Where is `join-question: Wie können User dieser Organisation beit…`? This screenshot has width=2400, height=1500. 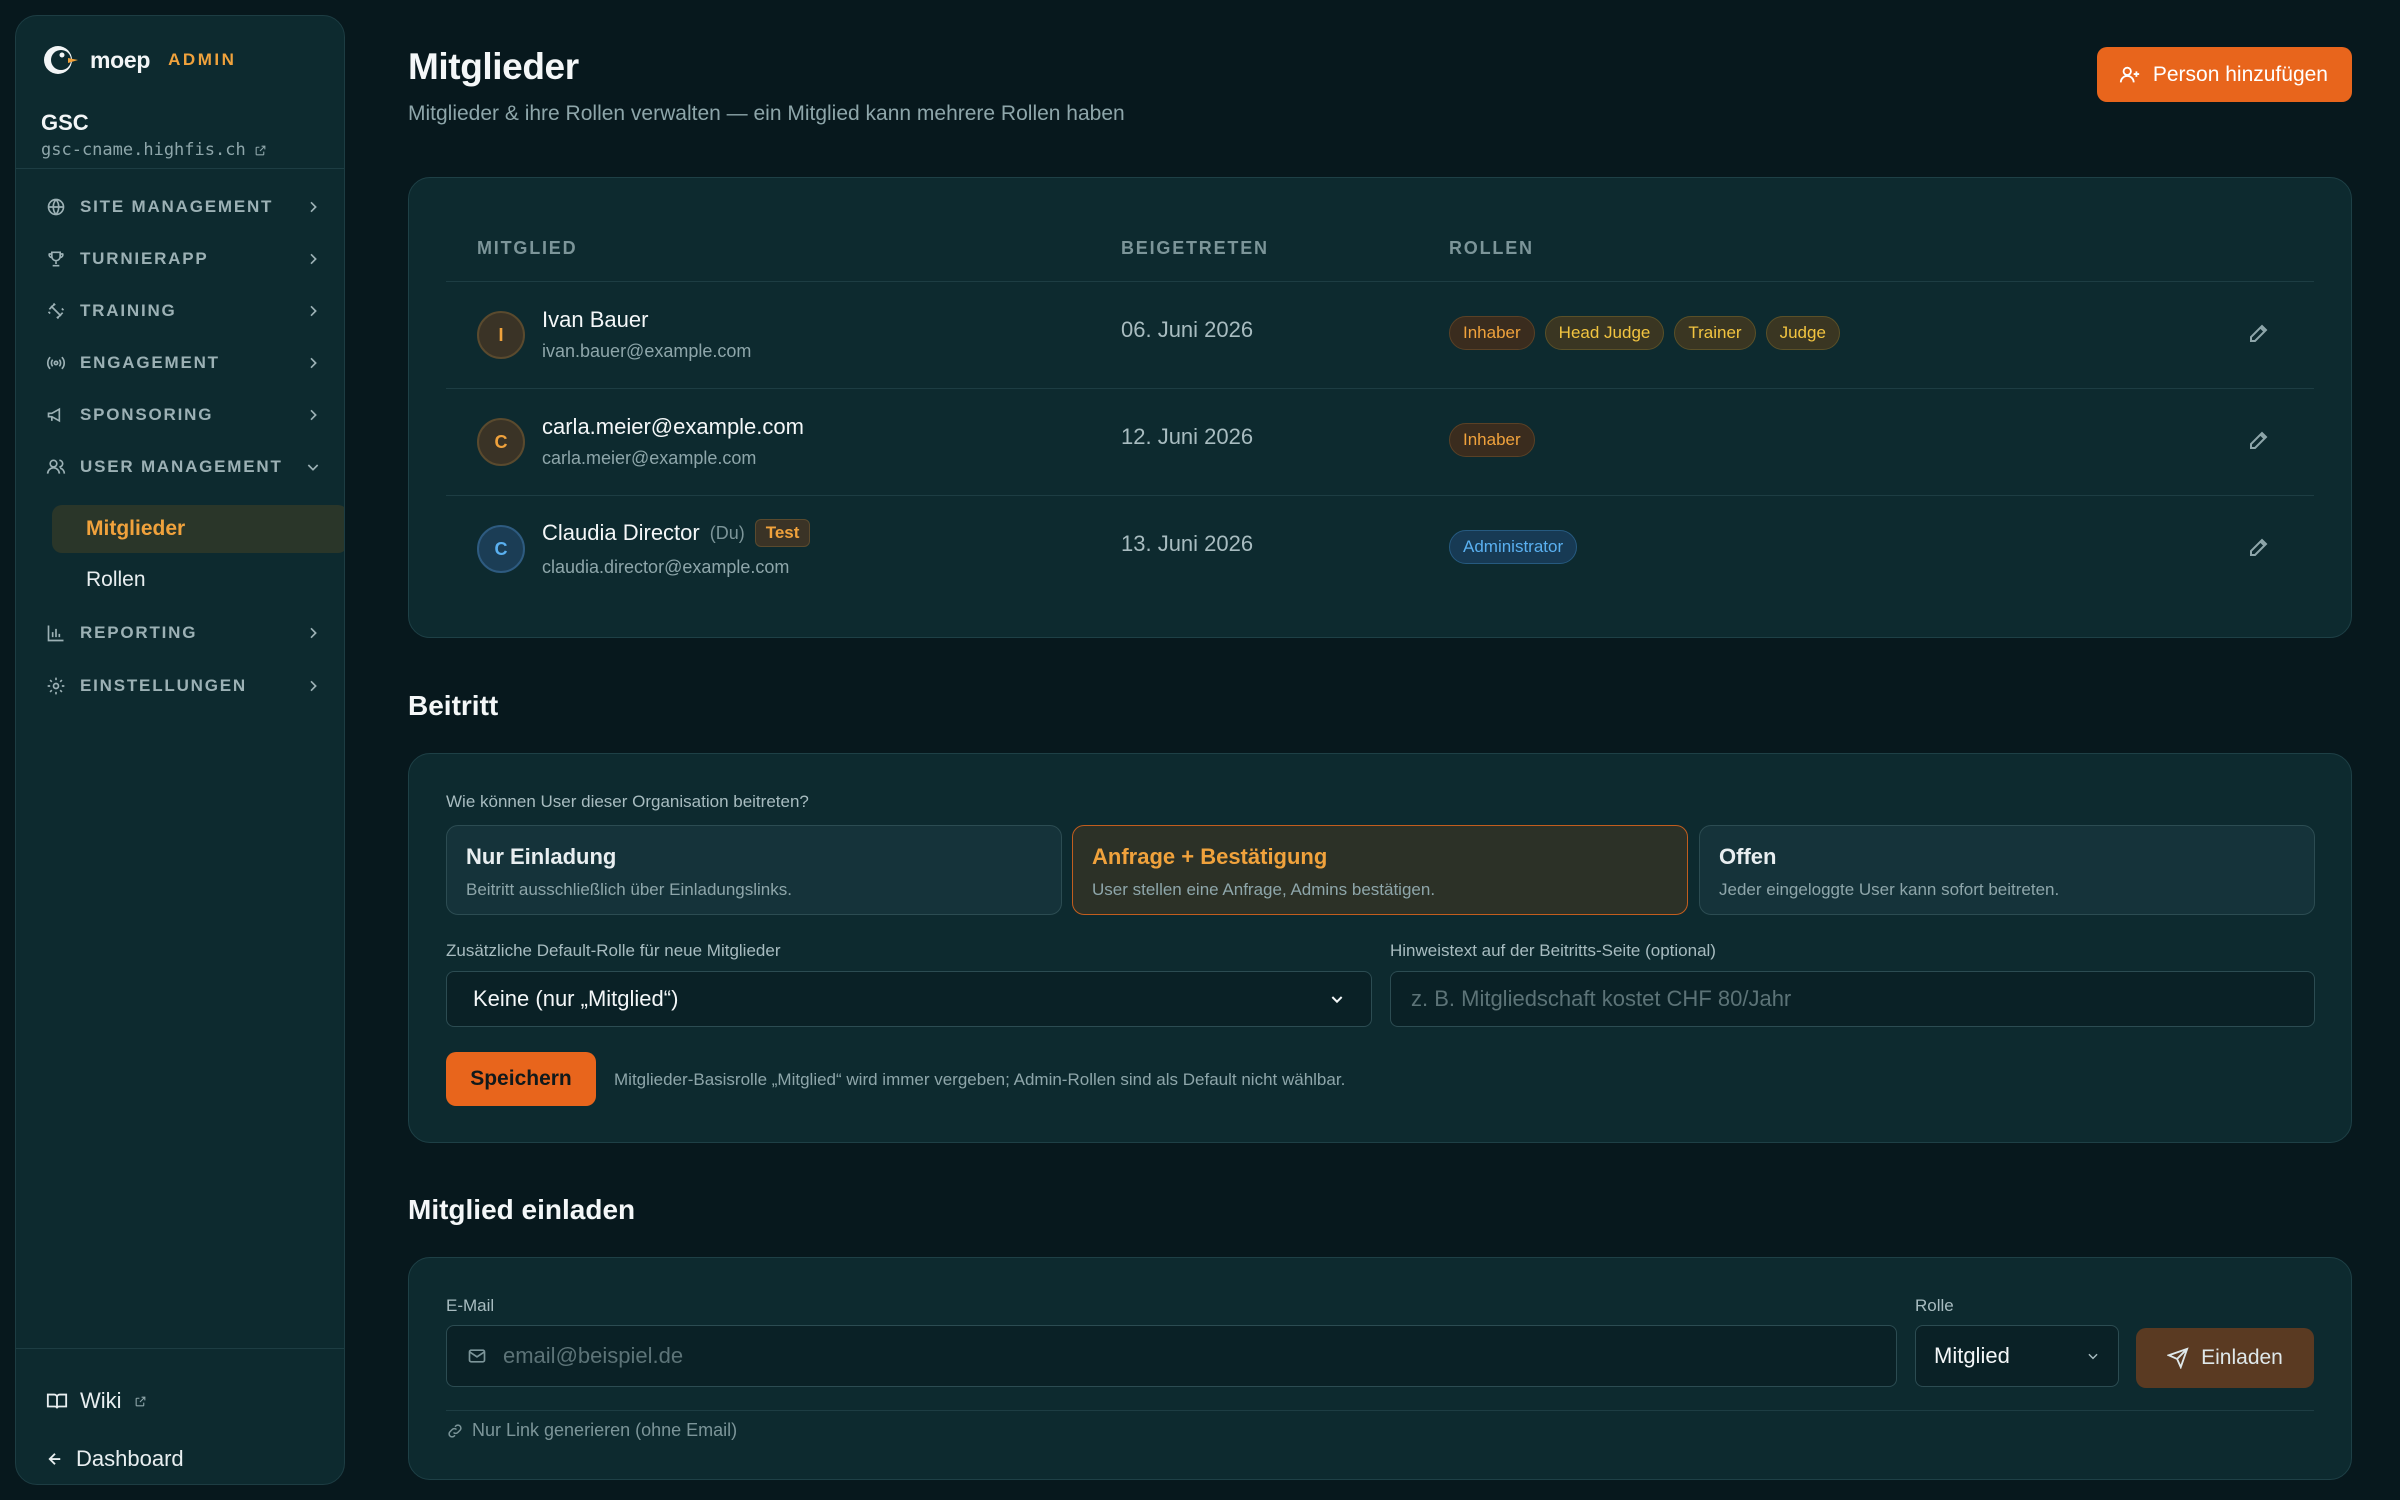 join-question: Wie können User dieser Organisation beit… is located at coordinates (627, 801).